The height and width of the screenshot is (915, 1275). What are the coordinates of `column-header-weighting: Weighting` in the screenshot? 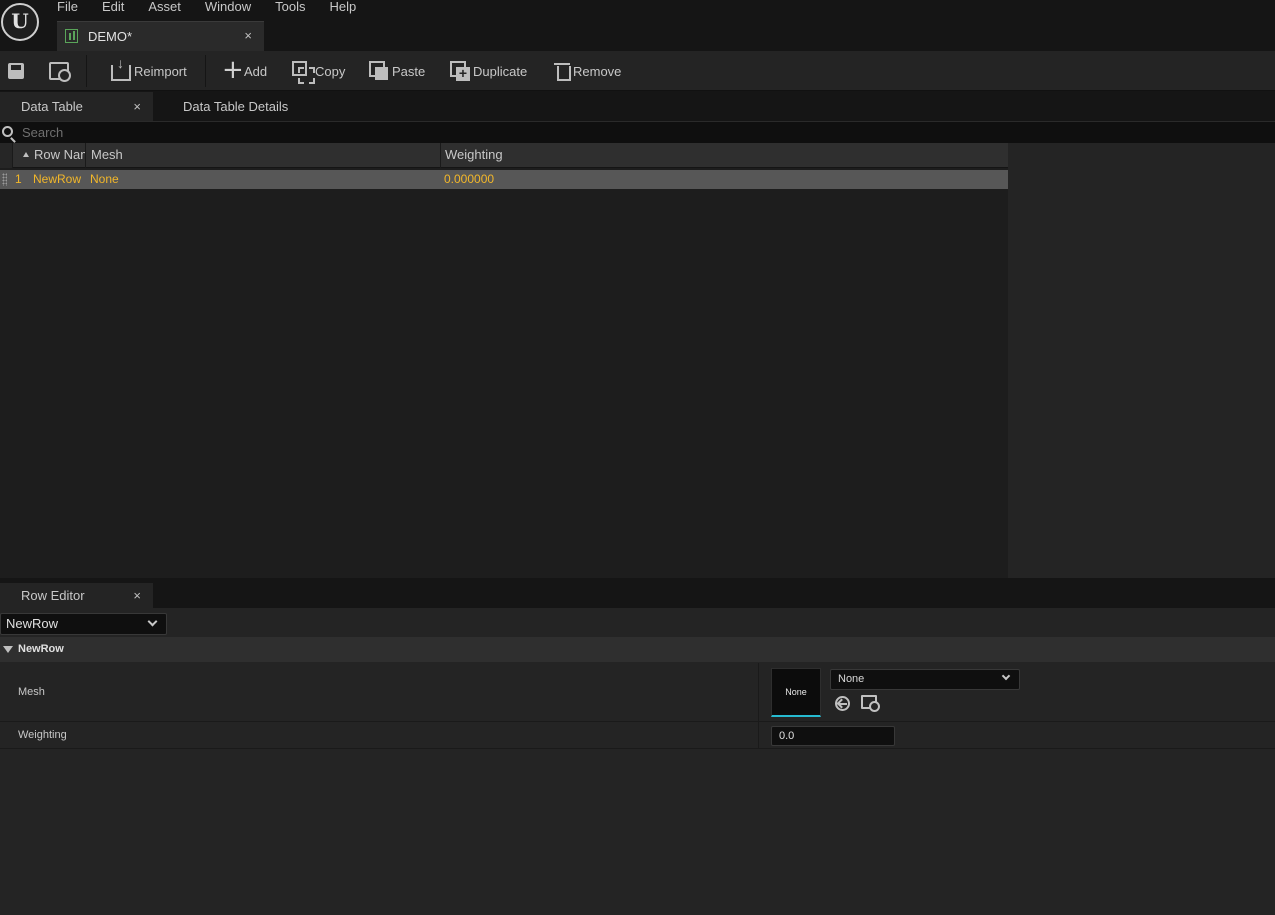 It's located at (724, 155).